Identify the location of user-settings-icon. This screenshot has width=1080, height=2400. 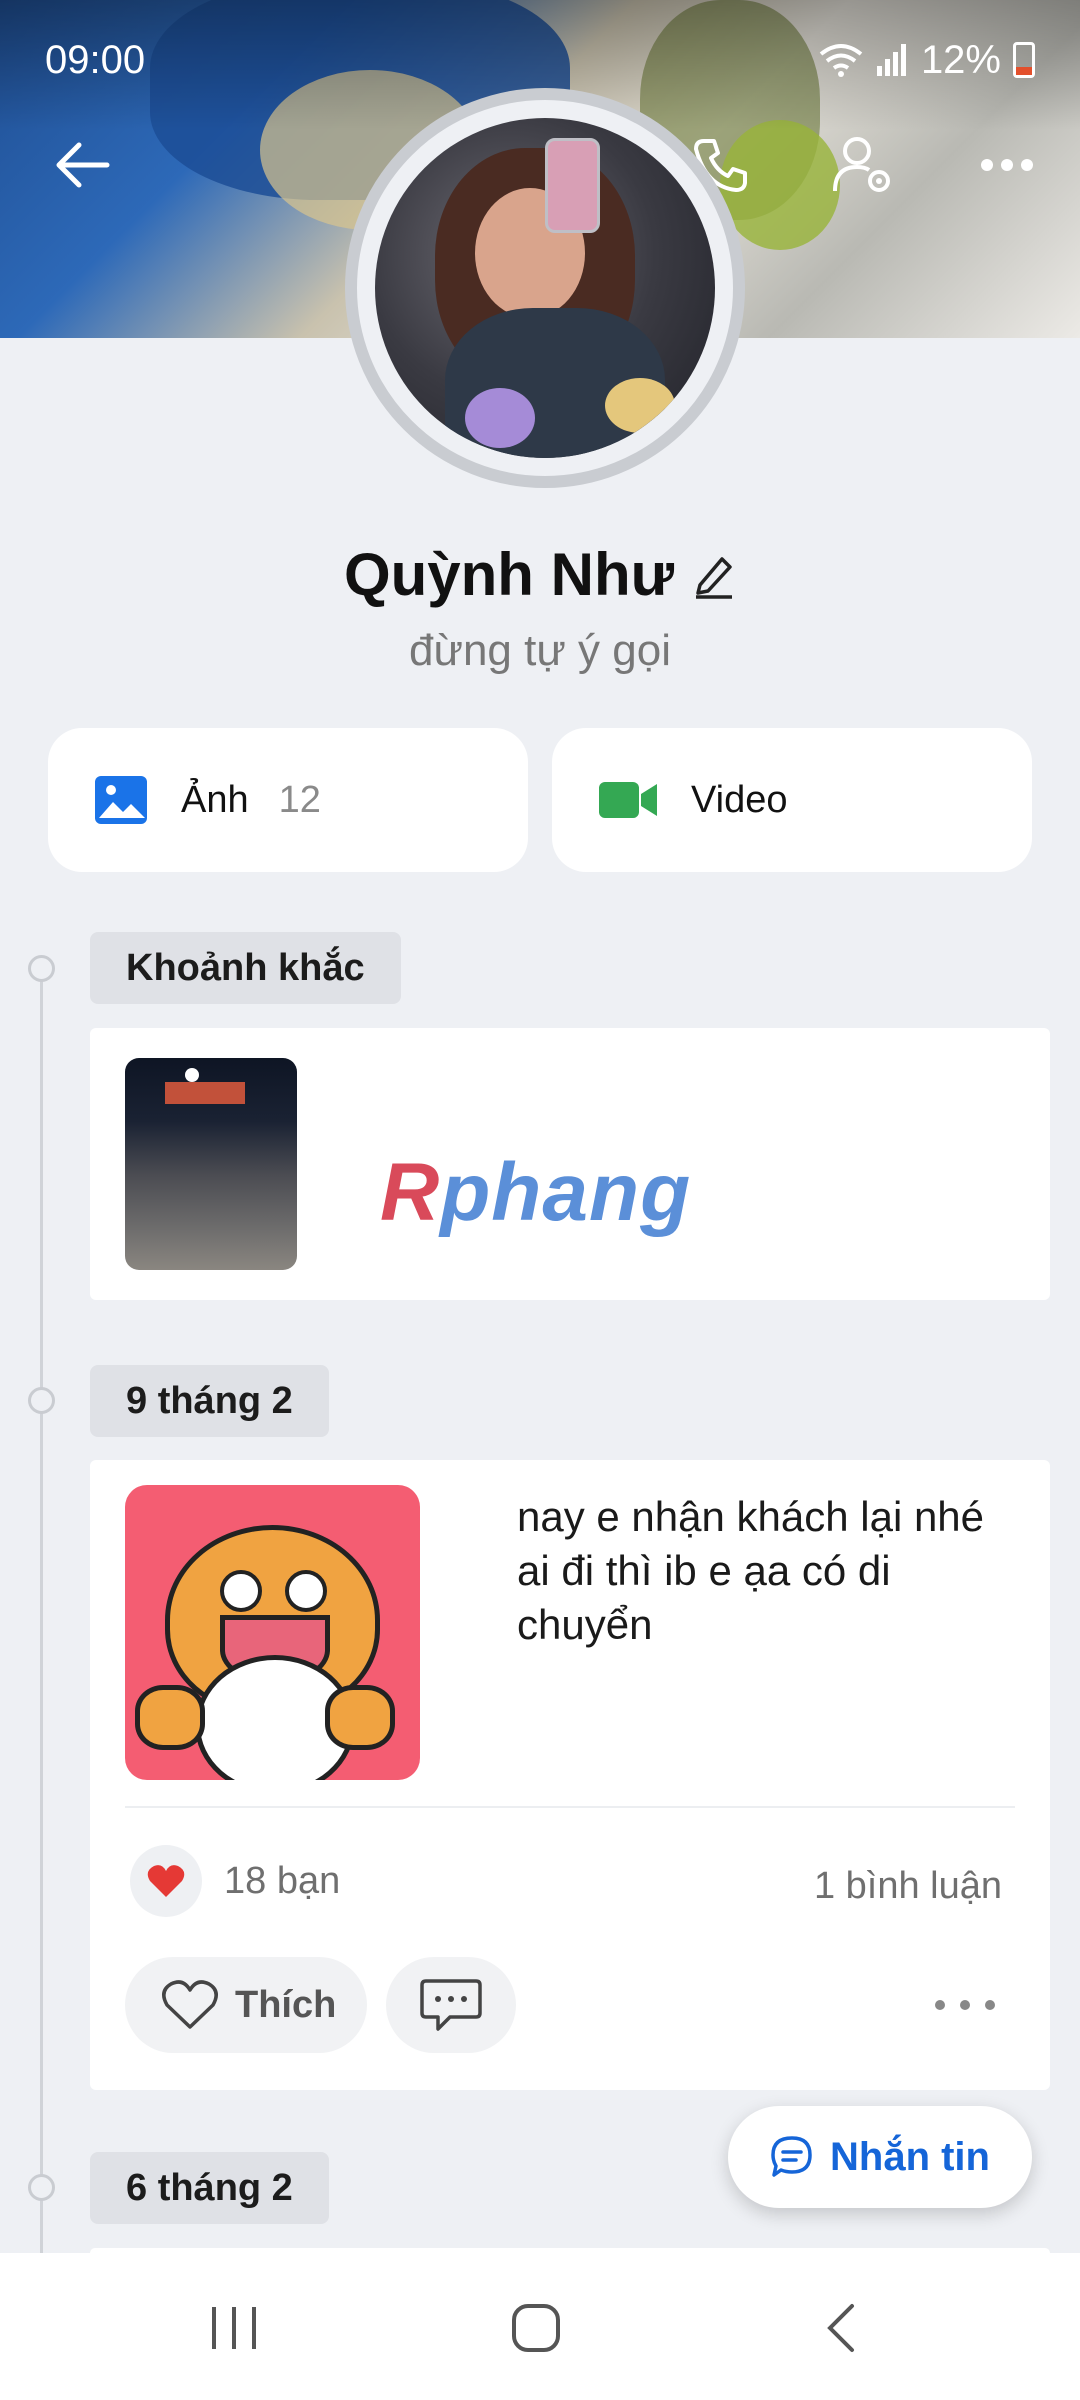
(861, 164).